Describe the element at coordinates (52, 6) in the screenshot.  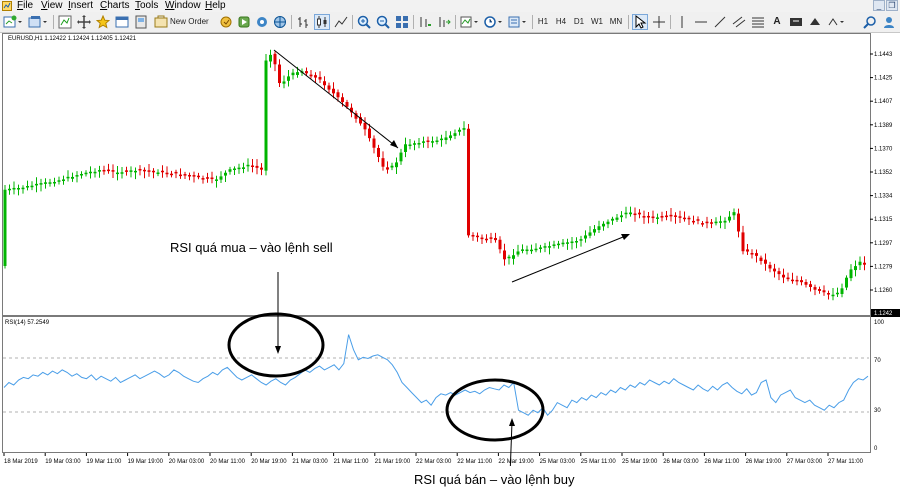
I see `menu-view: View` at that location.